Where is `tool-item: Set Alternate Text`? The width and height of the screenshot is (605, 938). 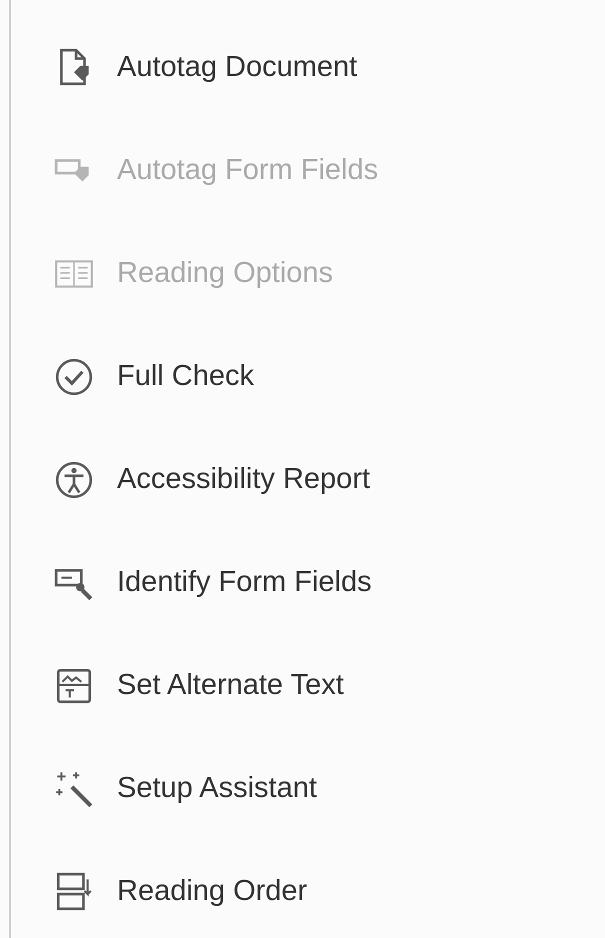 tool-item: Set Alternate Text is located at coordinates (230, 685).